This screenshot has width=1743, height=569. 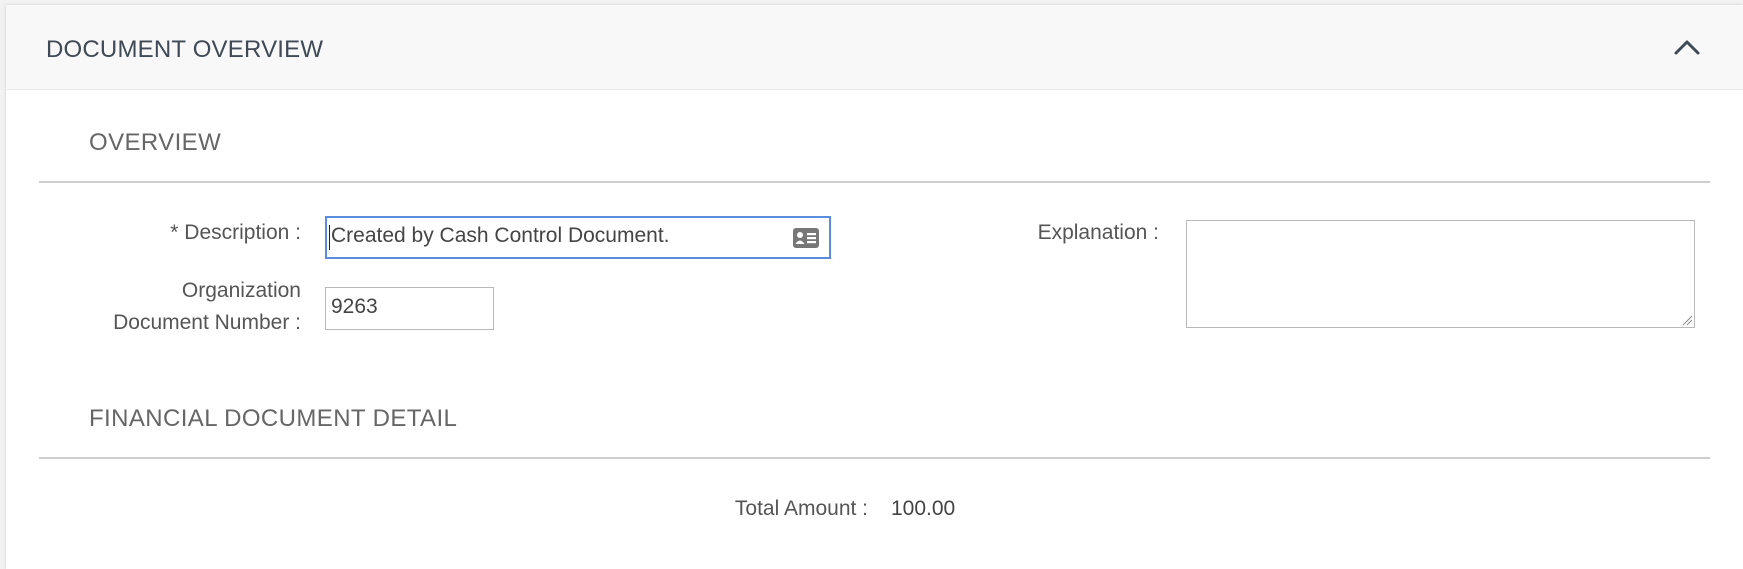 What do you see at coordinates (1687, 320) in the screenshot?
I see `resize-grip-icon` at bounding box center [1687, 320].